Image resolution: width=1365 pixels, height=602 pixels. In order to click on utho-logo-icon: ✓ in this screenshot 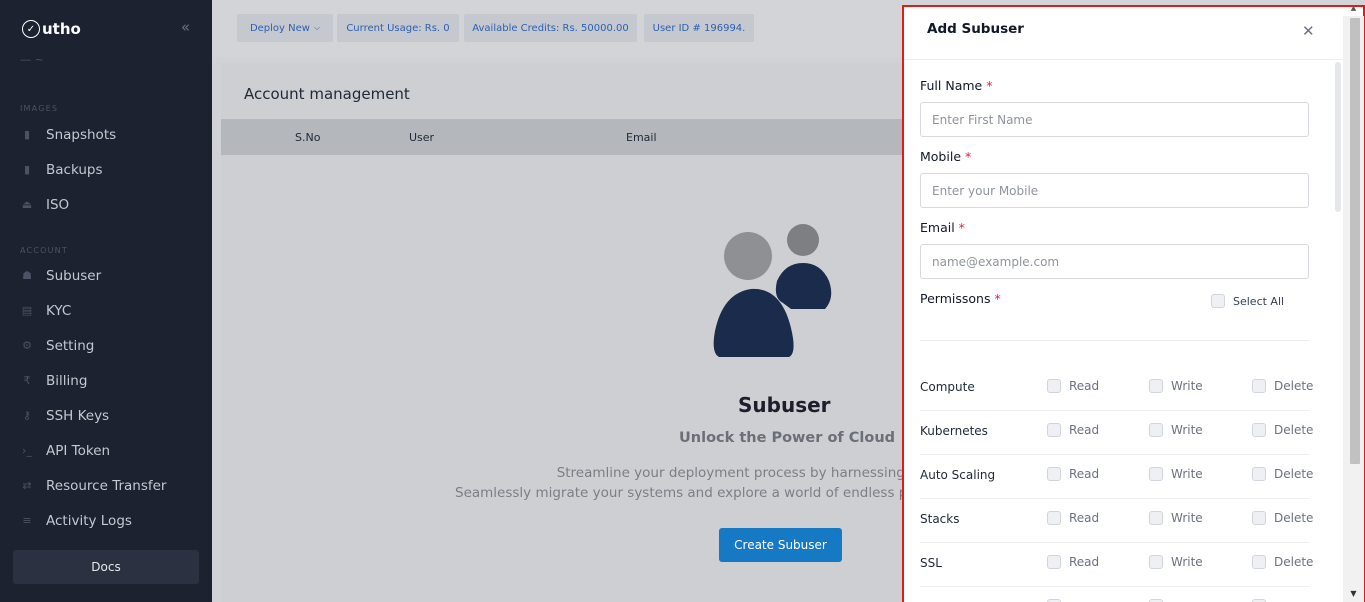, I will do `click(31, 29)`.